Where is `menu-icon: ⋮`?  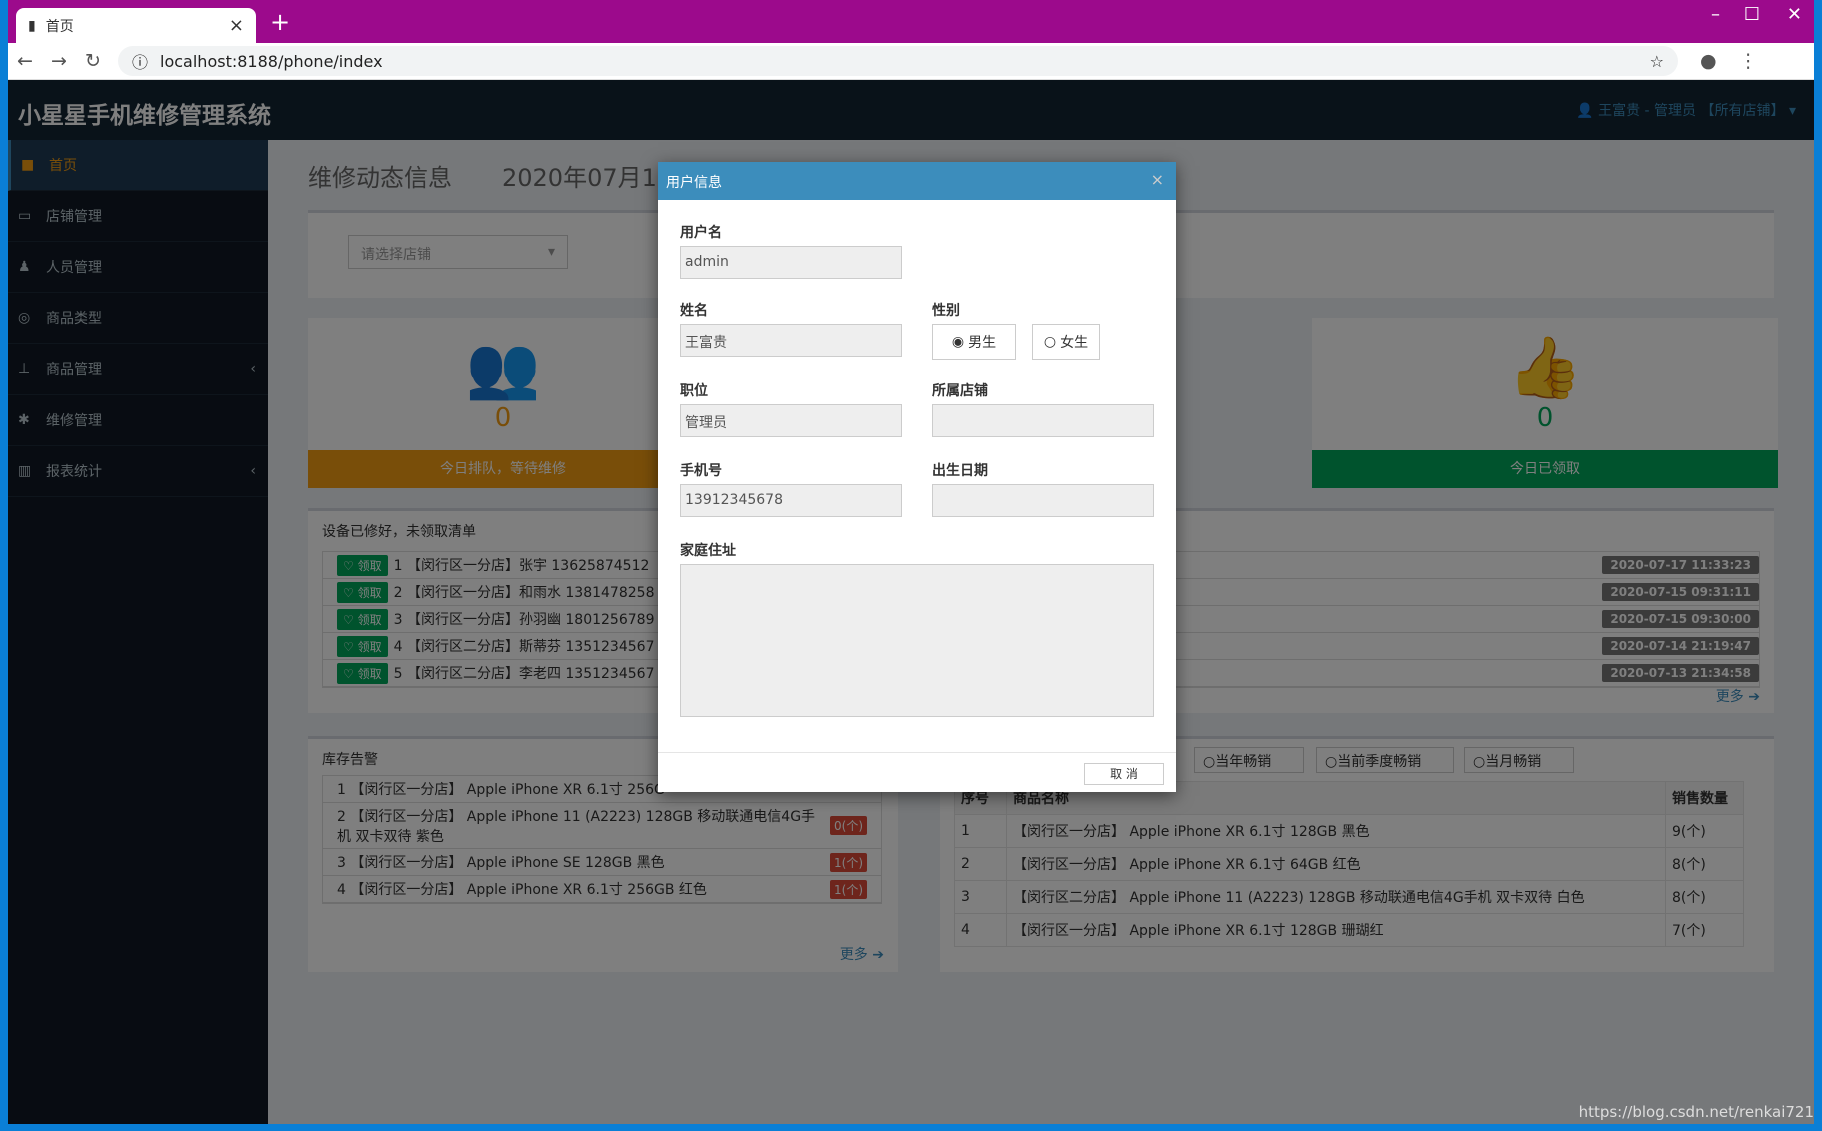 menu-icon: ⋮ is located at coordinates (1748, 61).